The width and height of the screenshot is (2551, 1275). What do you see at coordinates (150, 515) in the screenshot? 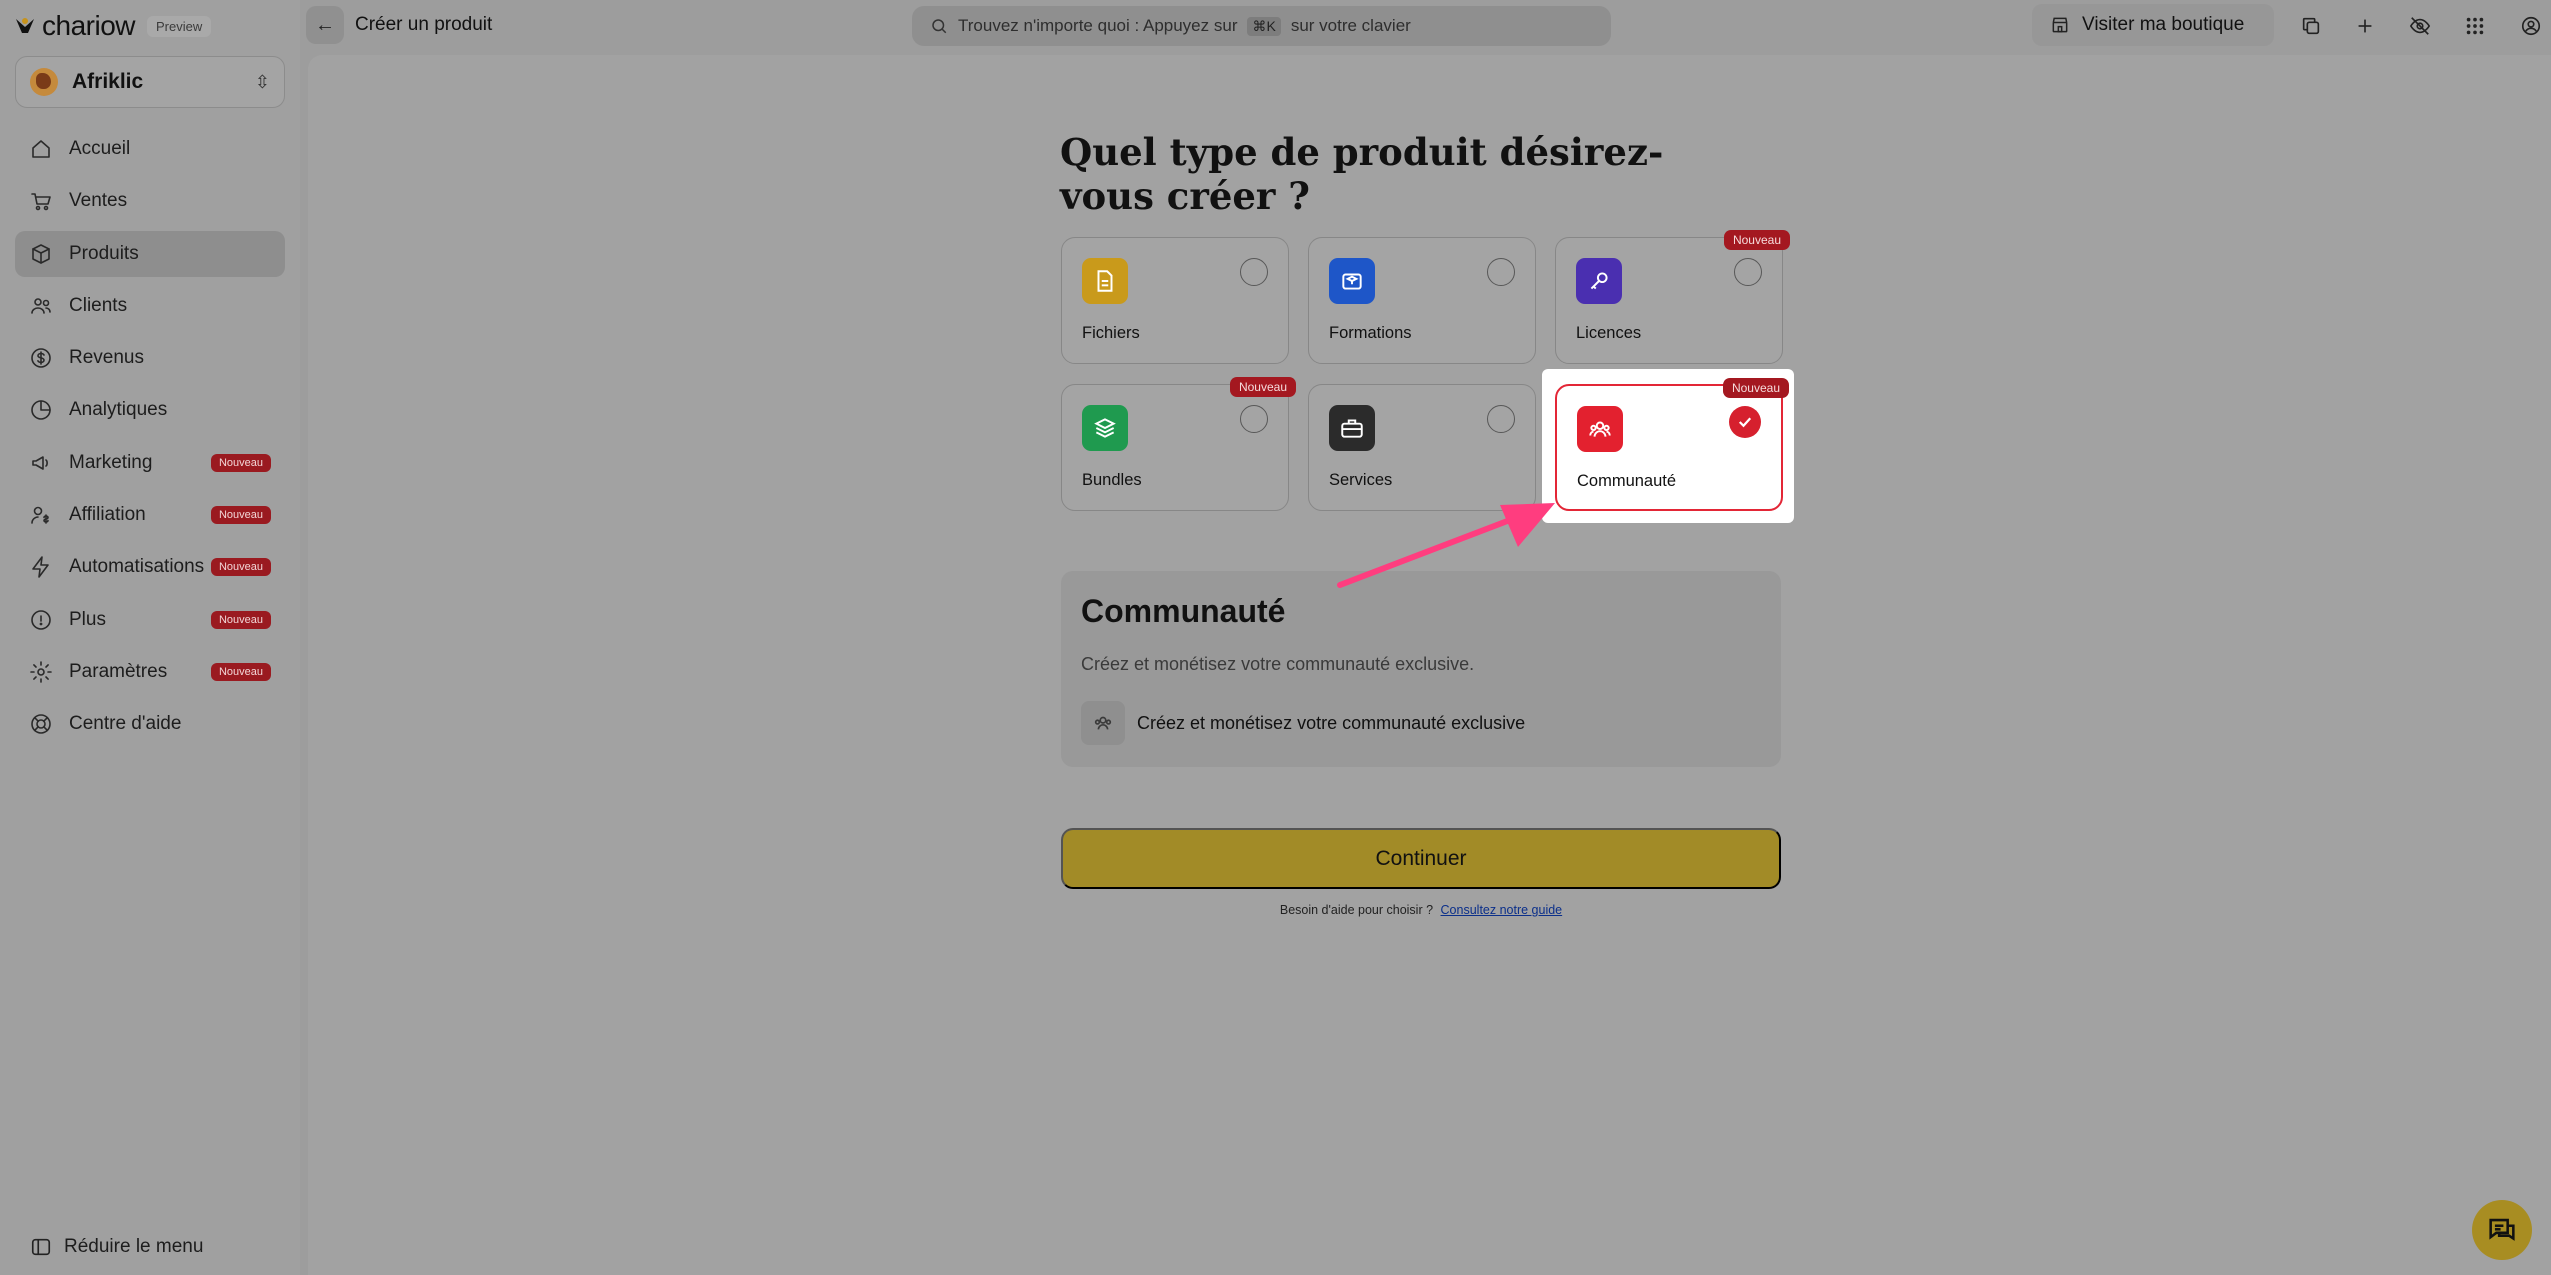
I see `sidebar-item-affiliation: Affiliation Nouveau` at bounding box center [150, 515].